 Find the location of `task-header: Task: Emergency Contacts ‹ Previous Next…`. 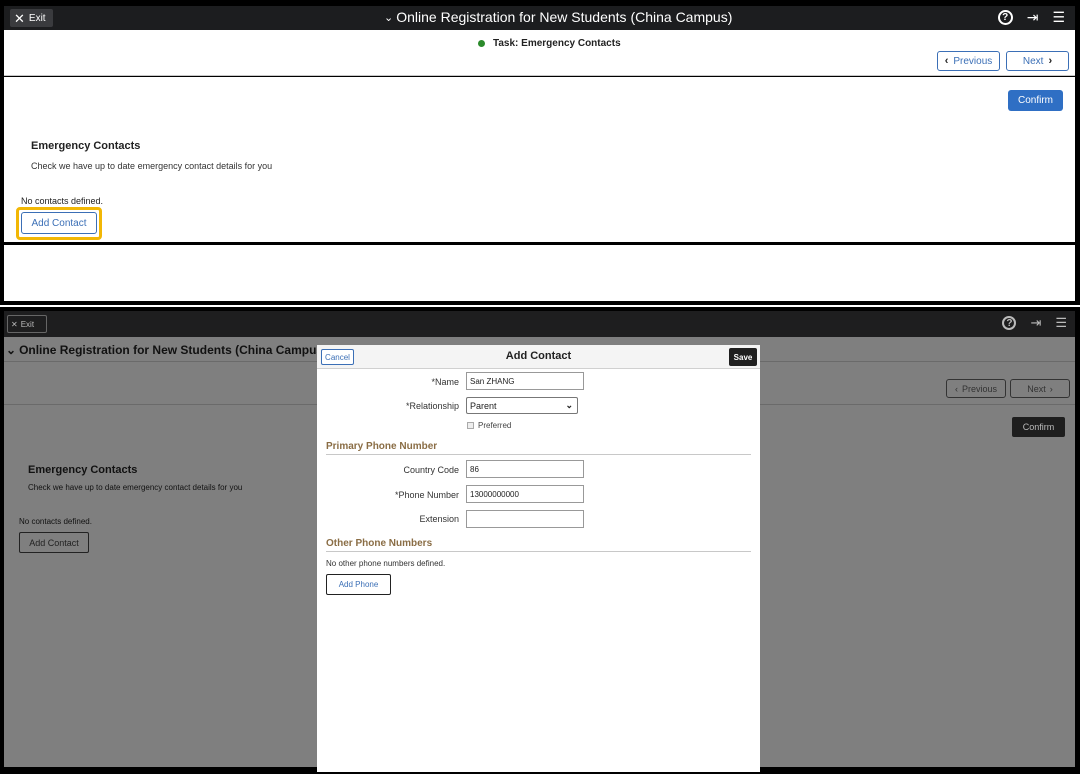

task-header: Task: Emergency Contacts ‹ Previous Next… is located at coordinates (539, 53).